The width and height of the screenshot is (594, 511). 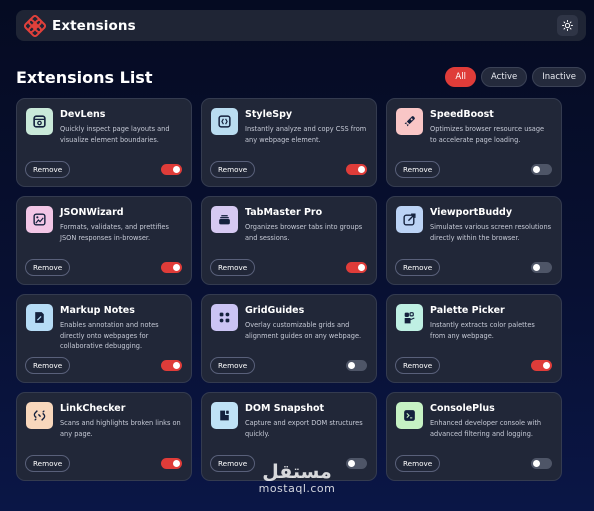 What do you see at coordinates (409, 317) in the screenshot?
I see `palette-icon` at bounding box center [409, 317].